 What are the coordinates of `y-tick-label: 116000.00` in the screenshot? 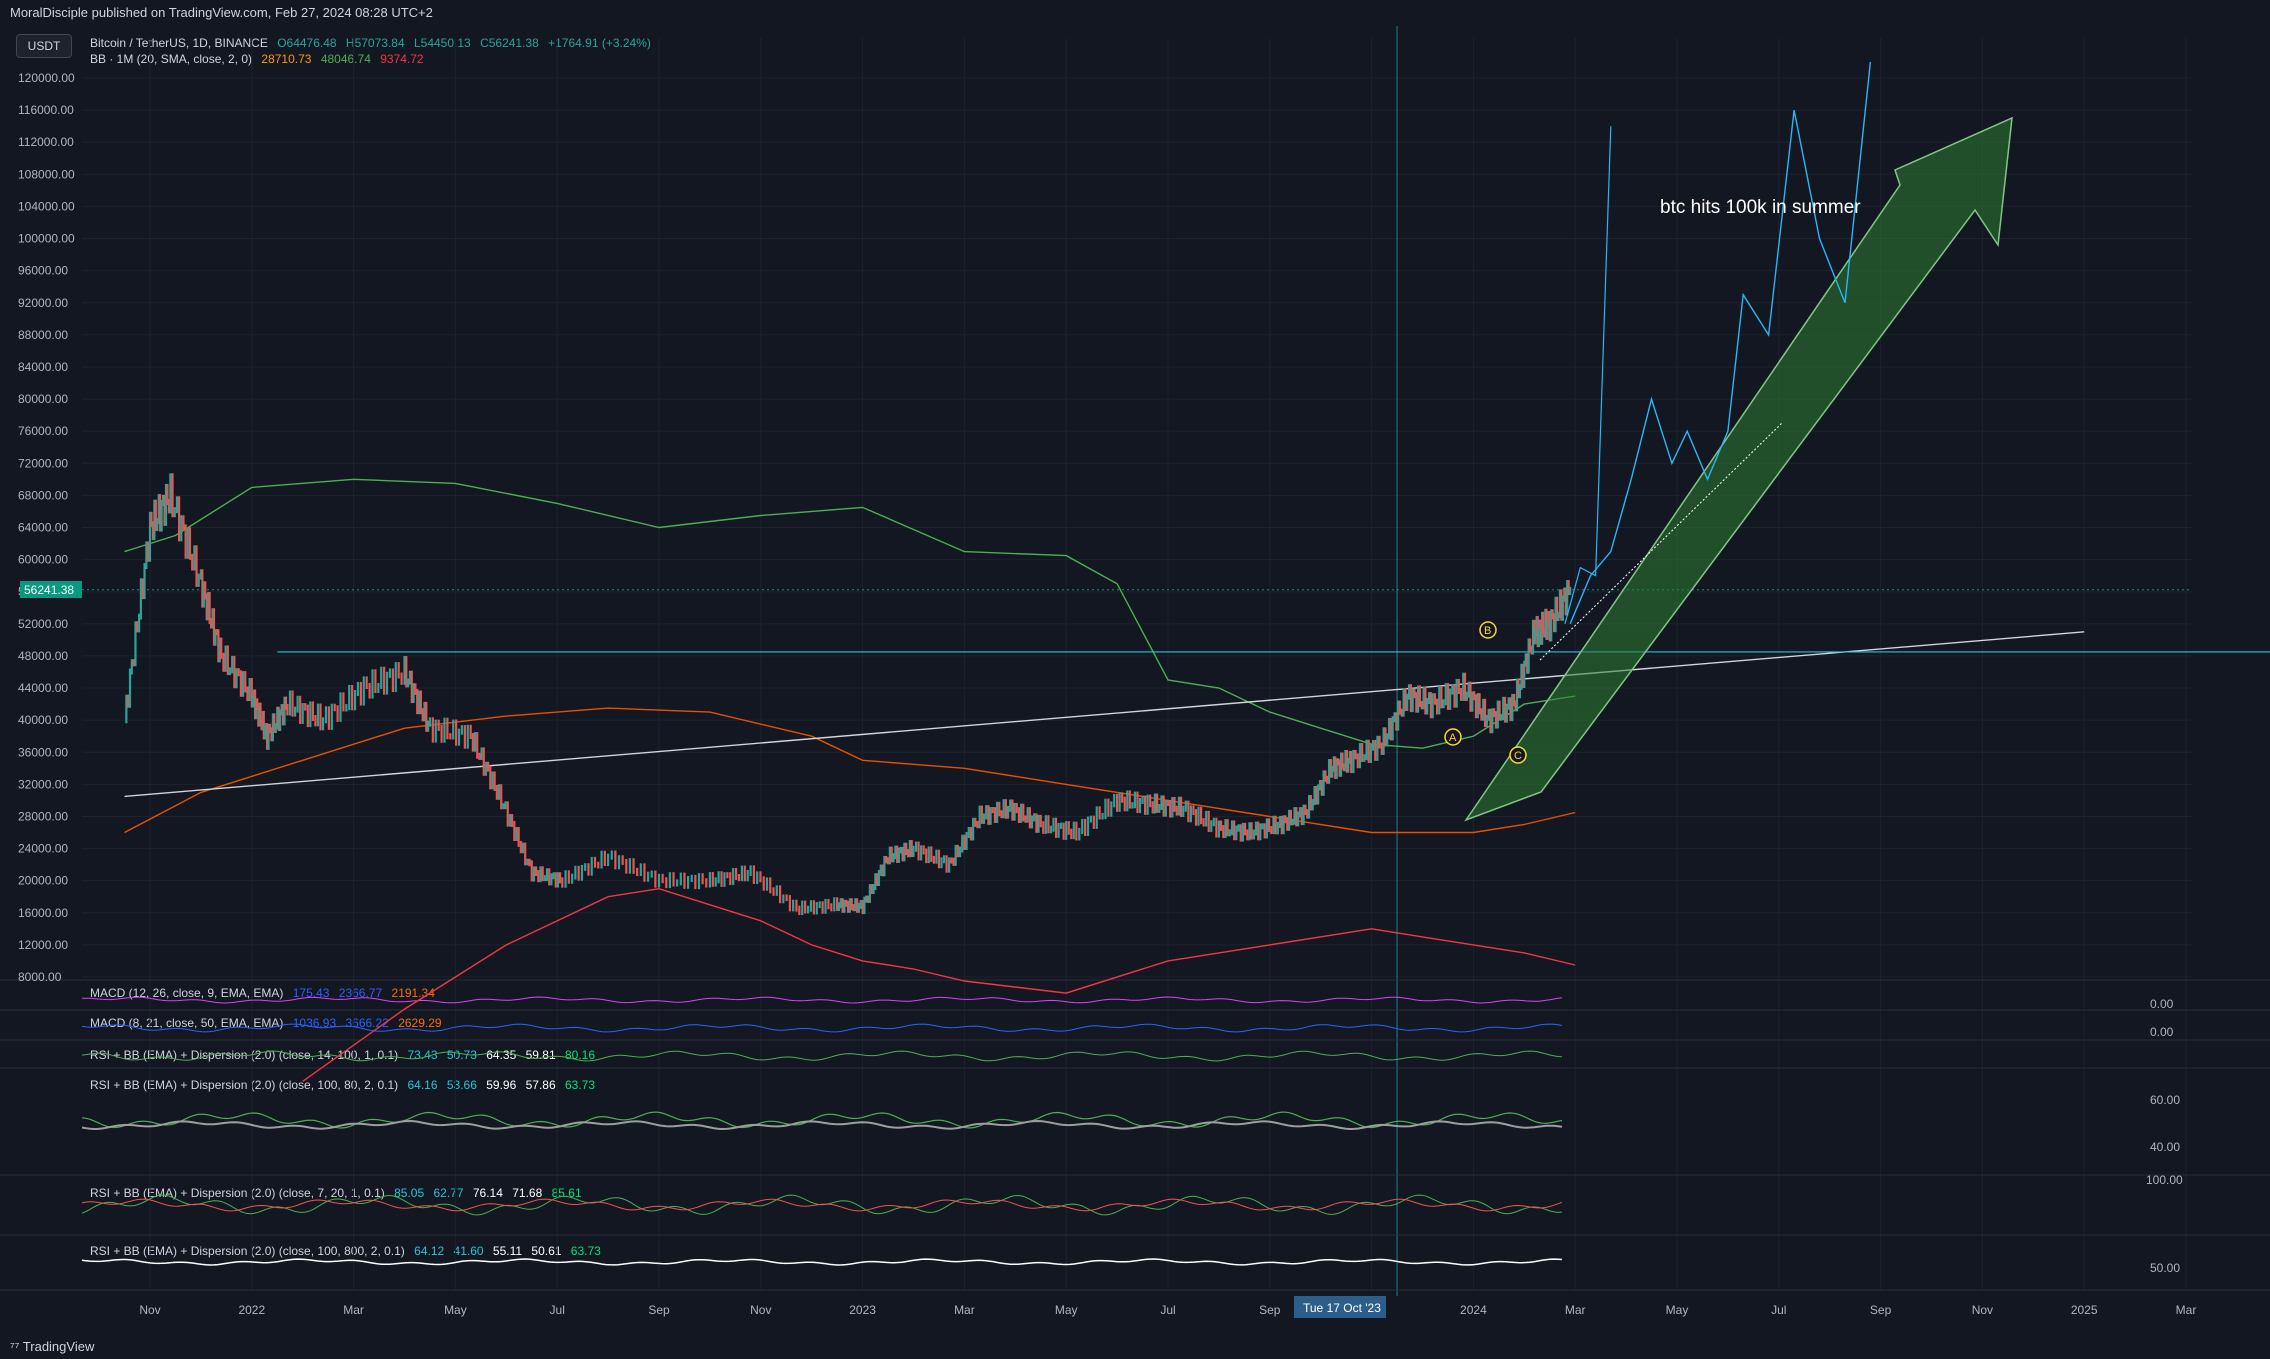 It's located at (46, 110).